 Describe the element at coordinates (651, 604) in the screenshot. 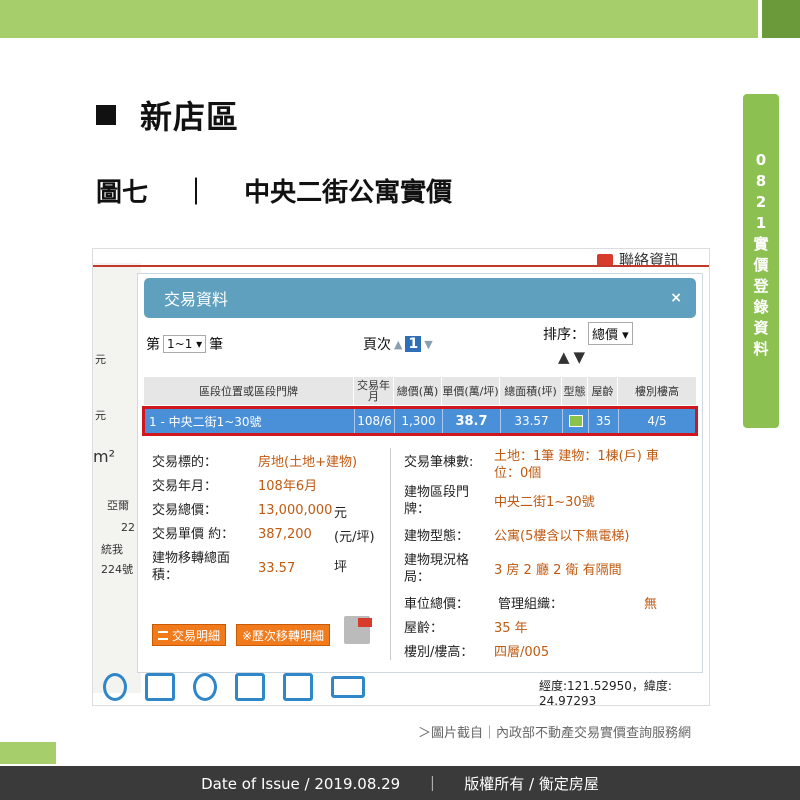

I see `field-value: 無` at that location.